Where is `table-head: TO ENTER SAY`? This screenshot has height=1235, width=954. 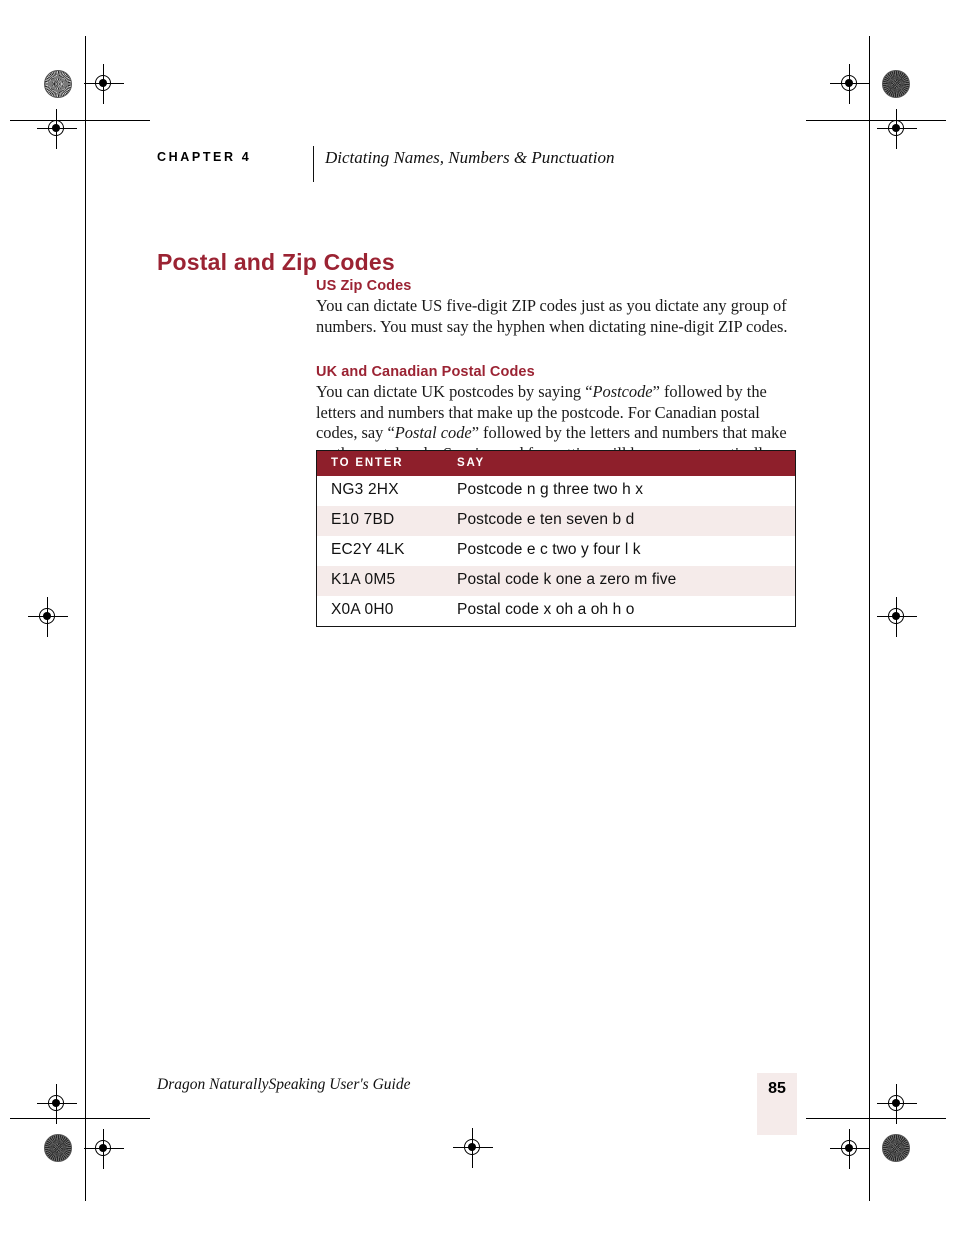 table-head: TO ENTER SAY is located at coordinates (556, 463).